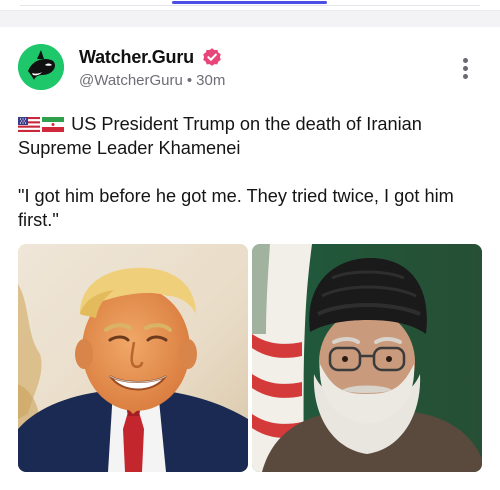  I want to click on author-handle: @WatcherGuru, so click(131, 80).